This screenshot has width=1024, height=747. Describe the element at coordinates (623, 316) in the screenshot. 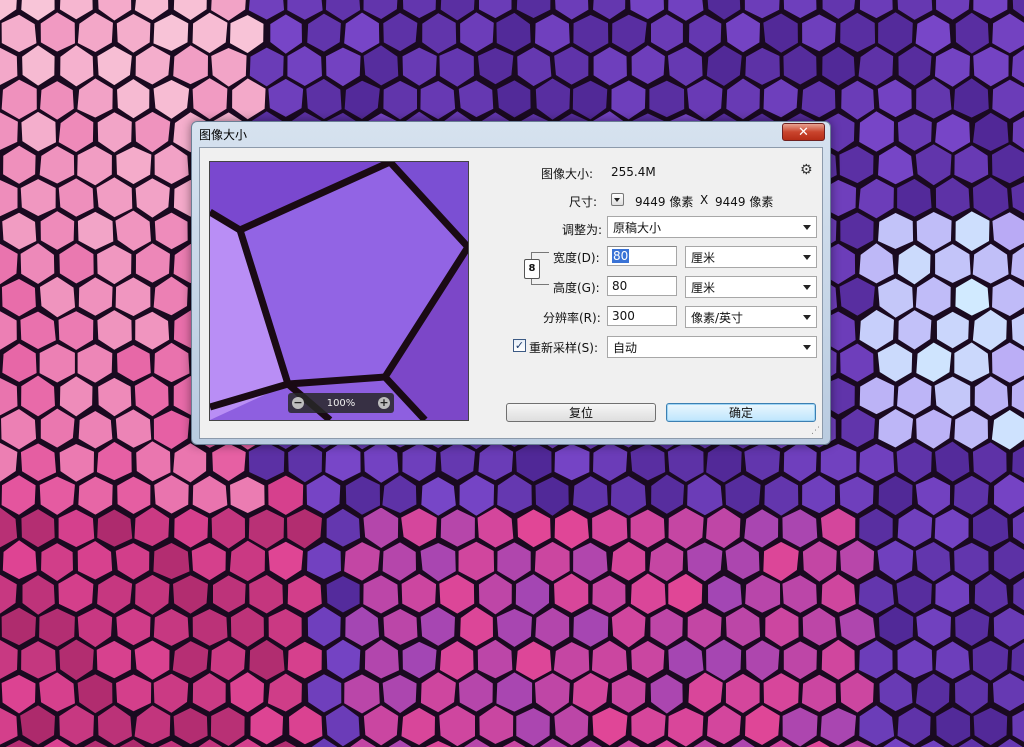

I see `resolution-value: 300` at that location.